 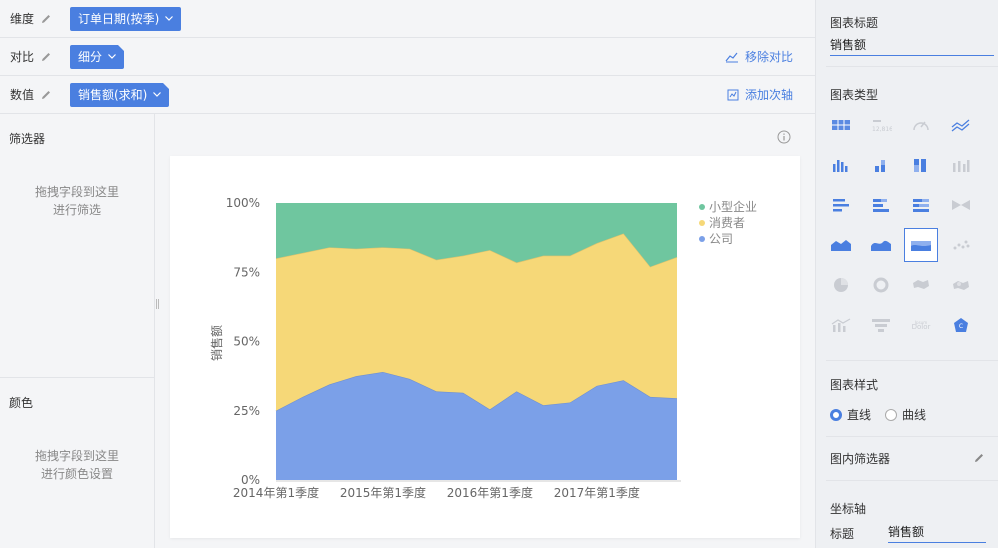 I want to click on style-option-curve: 曲线, so click(x=905, y=414).